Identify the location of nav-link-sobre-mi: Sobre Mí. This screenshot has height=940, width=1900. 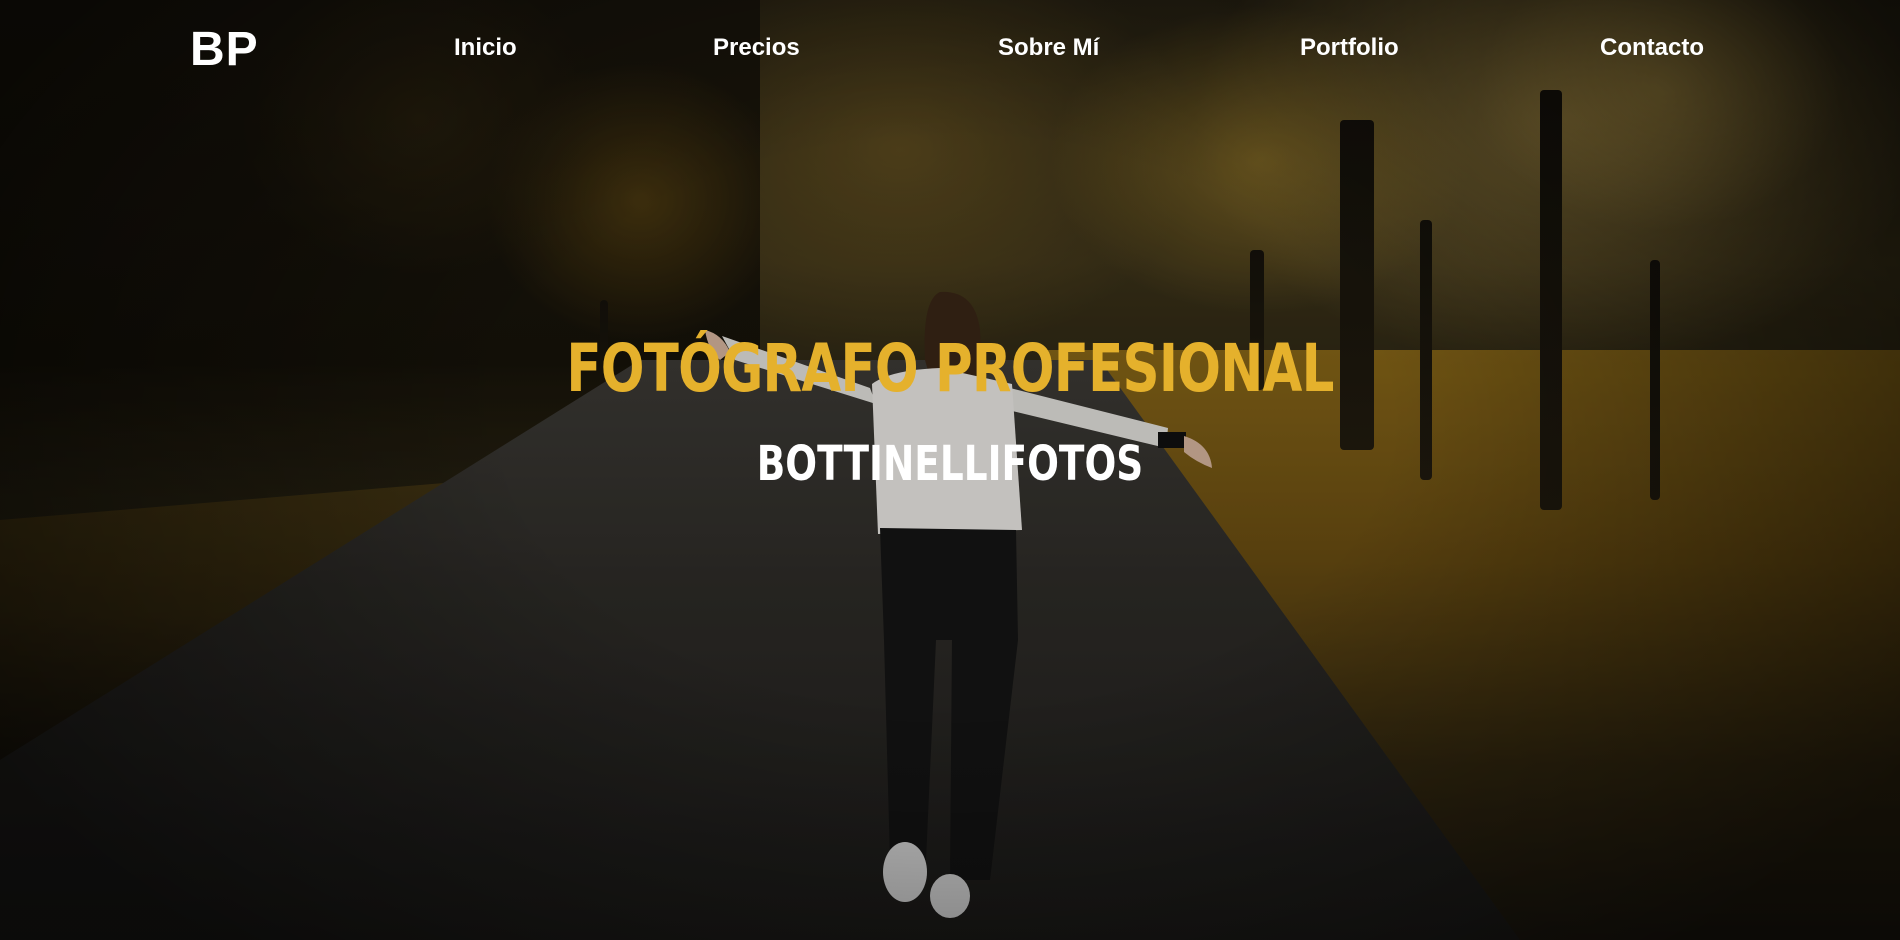
(1048, 48).